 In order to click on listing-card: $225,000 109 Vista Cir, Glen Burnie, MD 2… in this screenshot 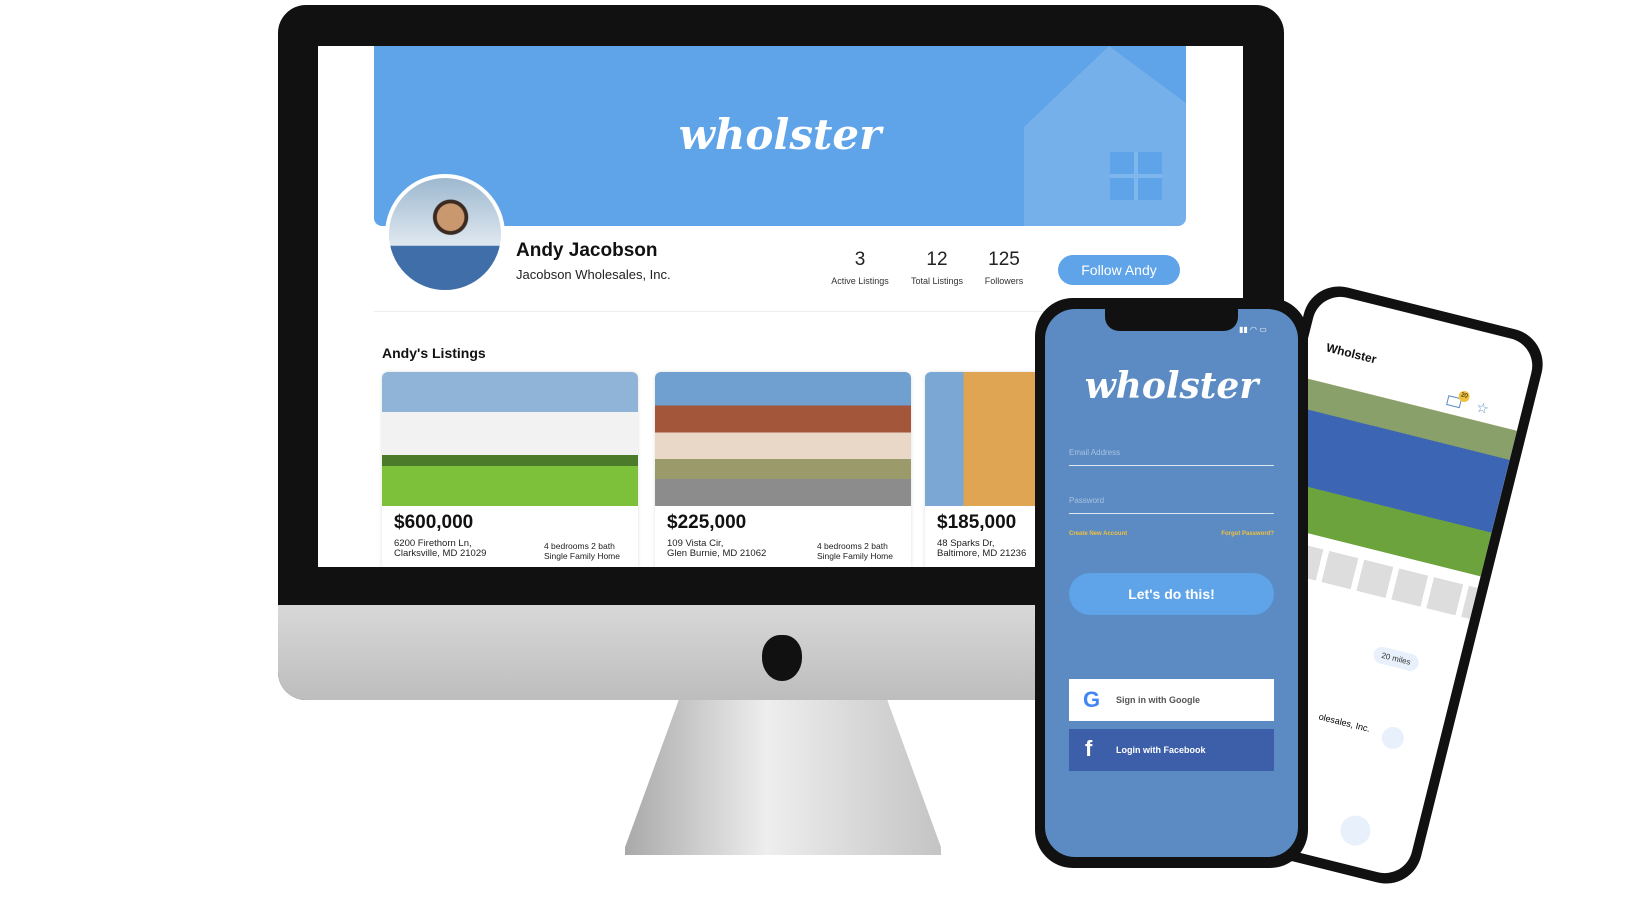, I will do `click(783, 469)`.